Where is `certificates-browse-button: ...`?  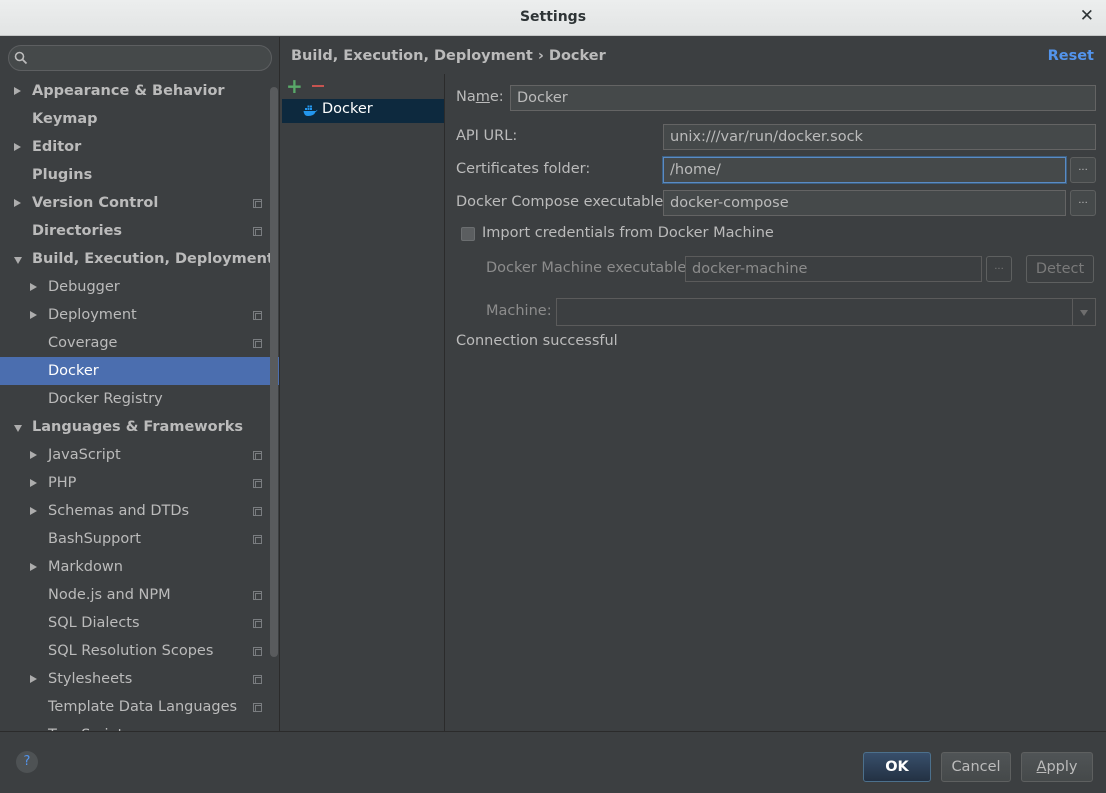 certificates-browse-button: ... is located at coordinates (1083, 170).